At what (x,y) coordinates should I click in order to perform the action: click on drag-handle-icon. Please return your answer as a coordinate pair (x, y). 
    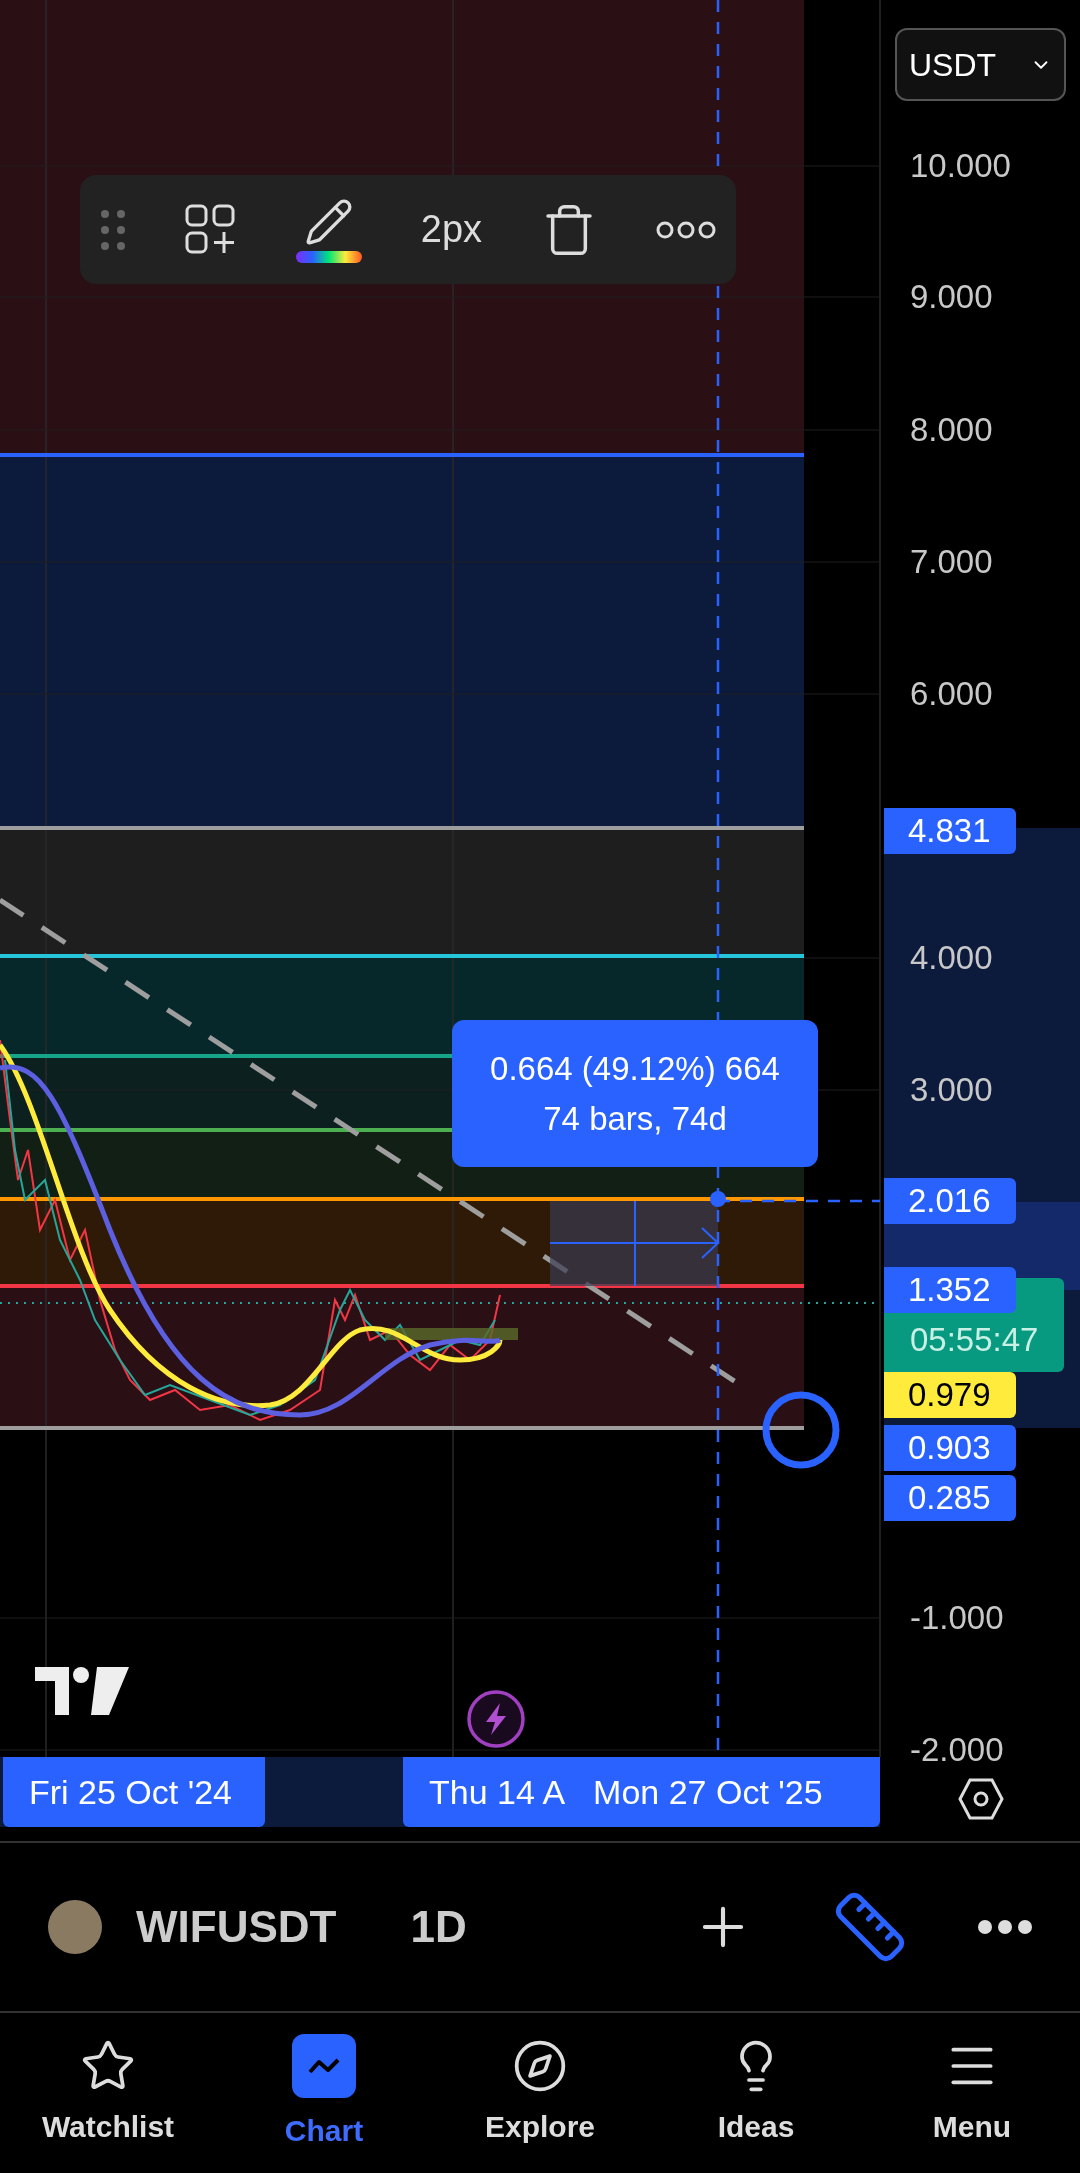
    Looking at the image, I should click on (113, 229).